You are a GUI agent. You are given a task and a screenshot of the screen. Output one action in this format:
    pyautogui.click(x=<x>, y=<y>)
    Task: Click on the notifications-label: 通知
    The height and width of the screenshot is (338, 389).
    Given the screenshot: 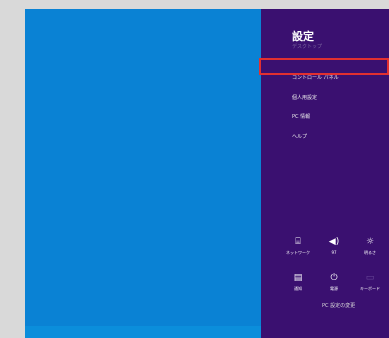 What is the action you would take?
    pyautogui.click(x=298, y=288)
    